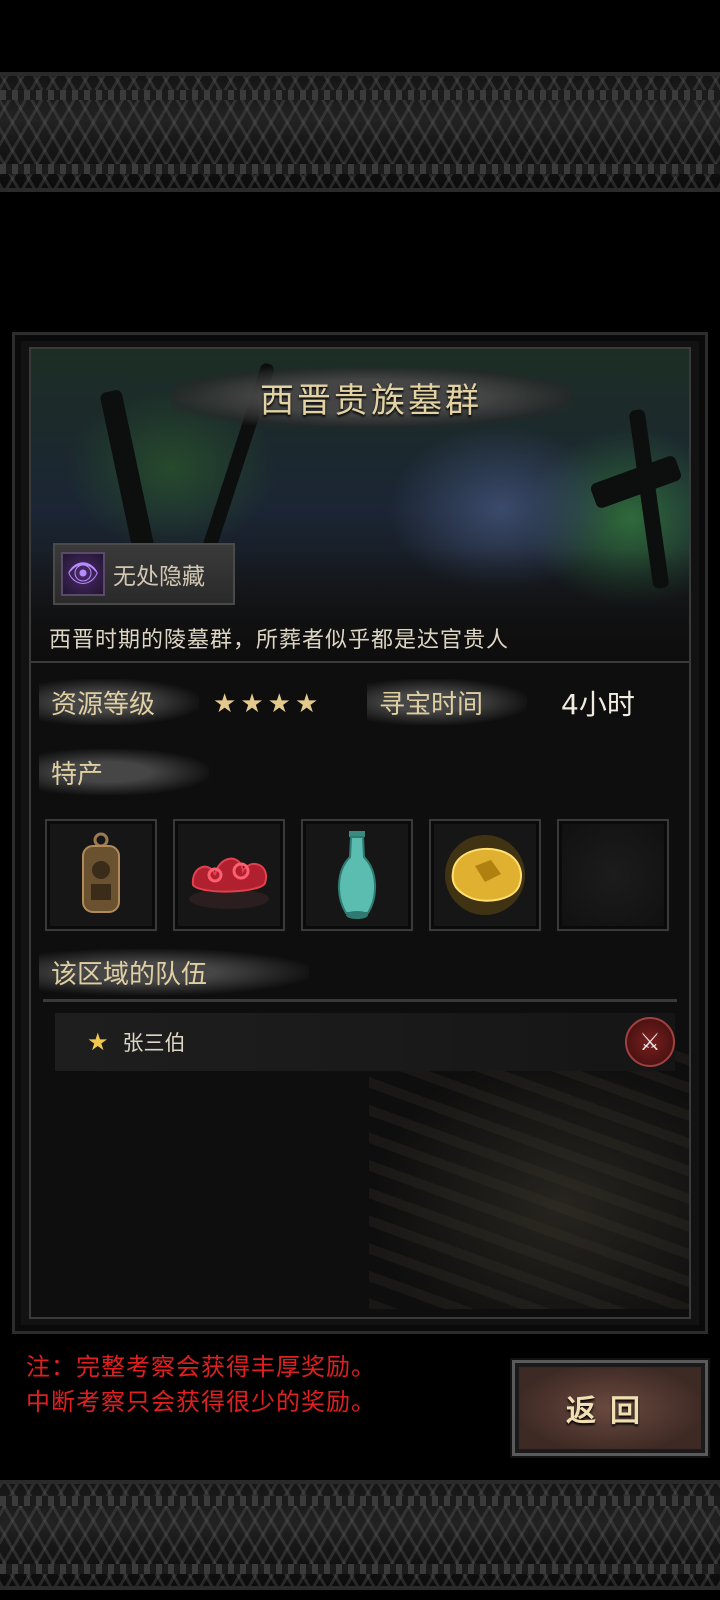 The height and width of the screenshot is (1600, 720). I want to click on eye-icon: 👁, so click(83, 574).